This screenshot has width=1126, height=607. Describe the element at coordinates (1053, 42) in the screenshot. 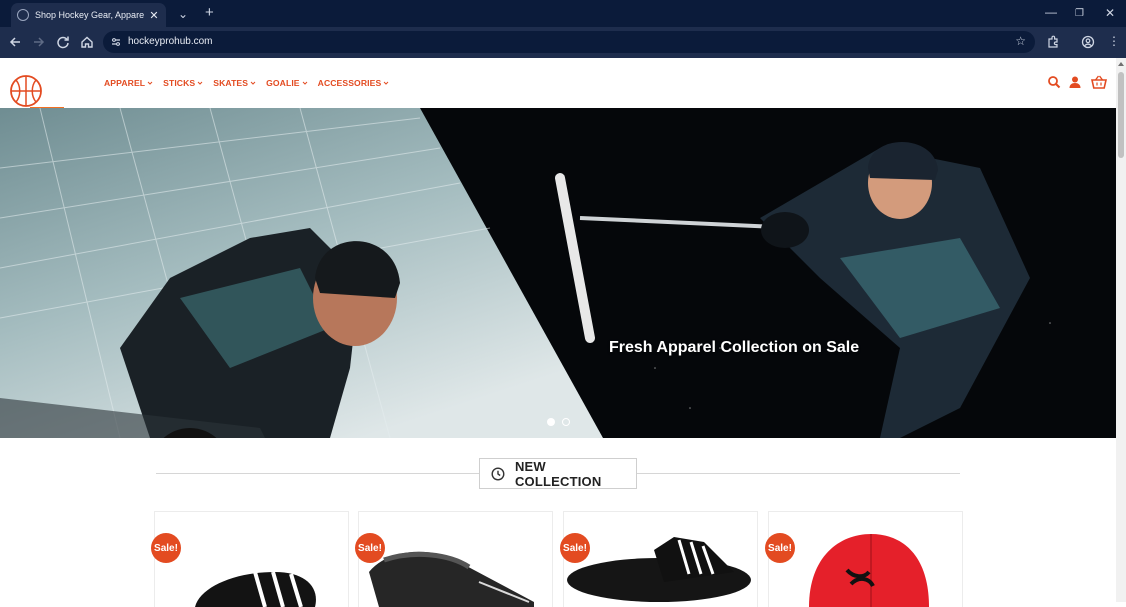

I see `extensions-icon` at that location.